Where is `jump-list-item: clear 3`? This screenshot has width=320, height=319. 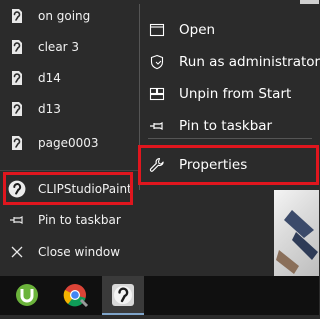 jump-list-item: clear 3 is located at coordinates (70, 47).